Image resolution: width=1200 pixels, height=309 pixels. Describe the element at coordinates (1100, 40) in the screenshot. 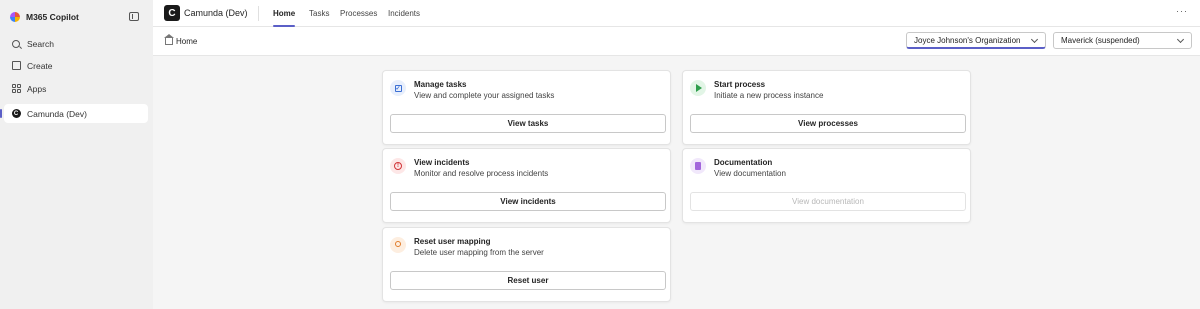

I see `workspace-select-value: Maverick (suspended)` at that location.